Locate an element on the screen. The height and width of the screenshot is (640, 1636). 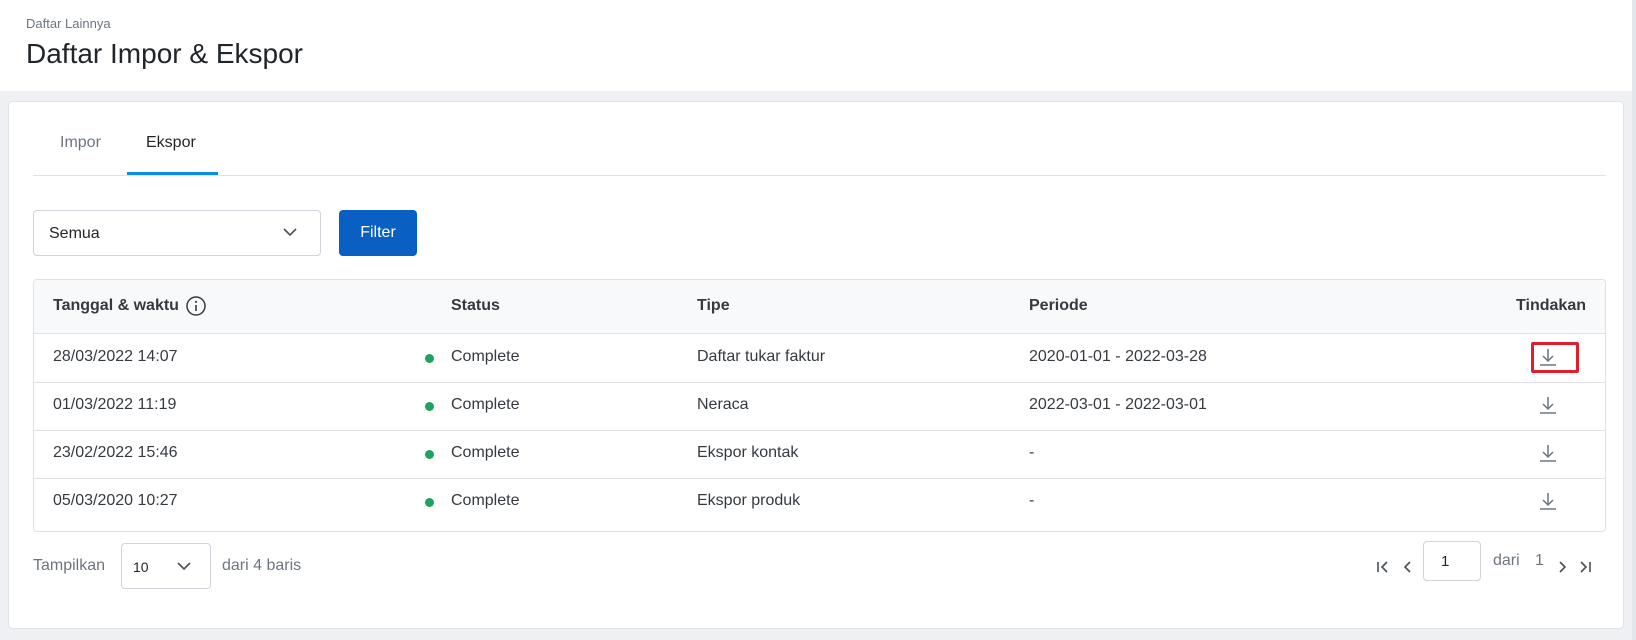
page-header: Daftar Lainnya Daftar Impor & Ekspor is located at coordinates (816, 45).